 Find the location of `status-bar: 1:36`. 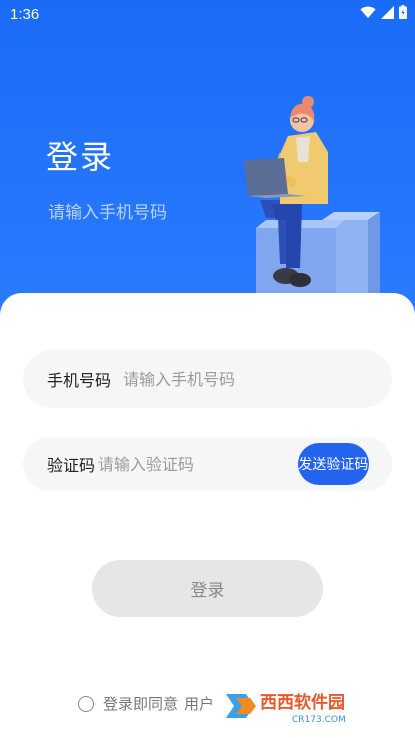

status-bar: 1:36 is located at coordinates (207, 14).